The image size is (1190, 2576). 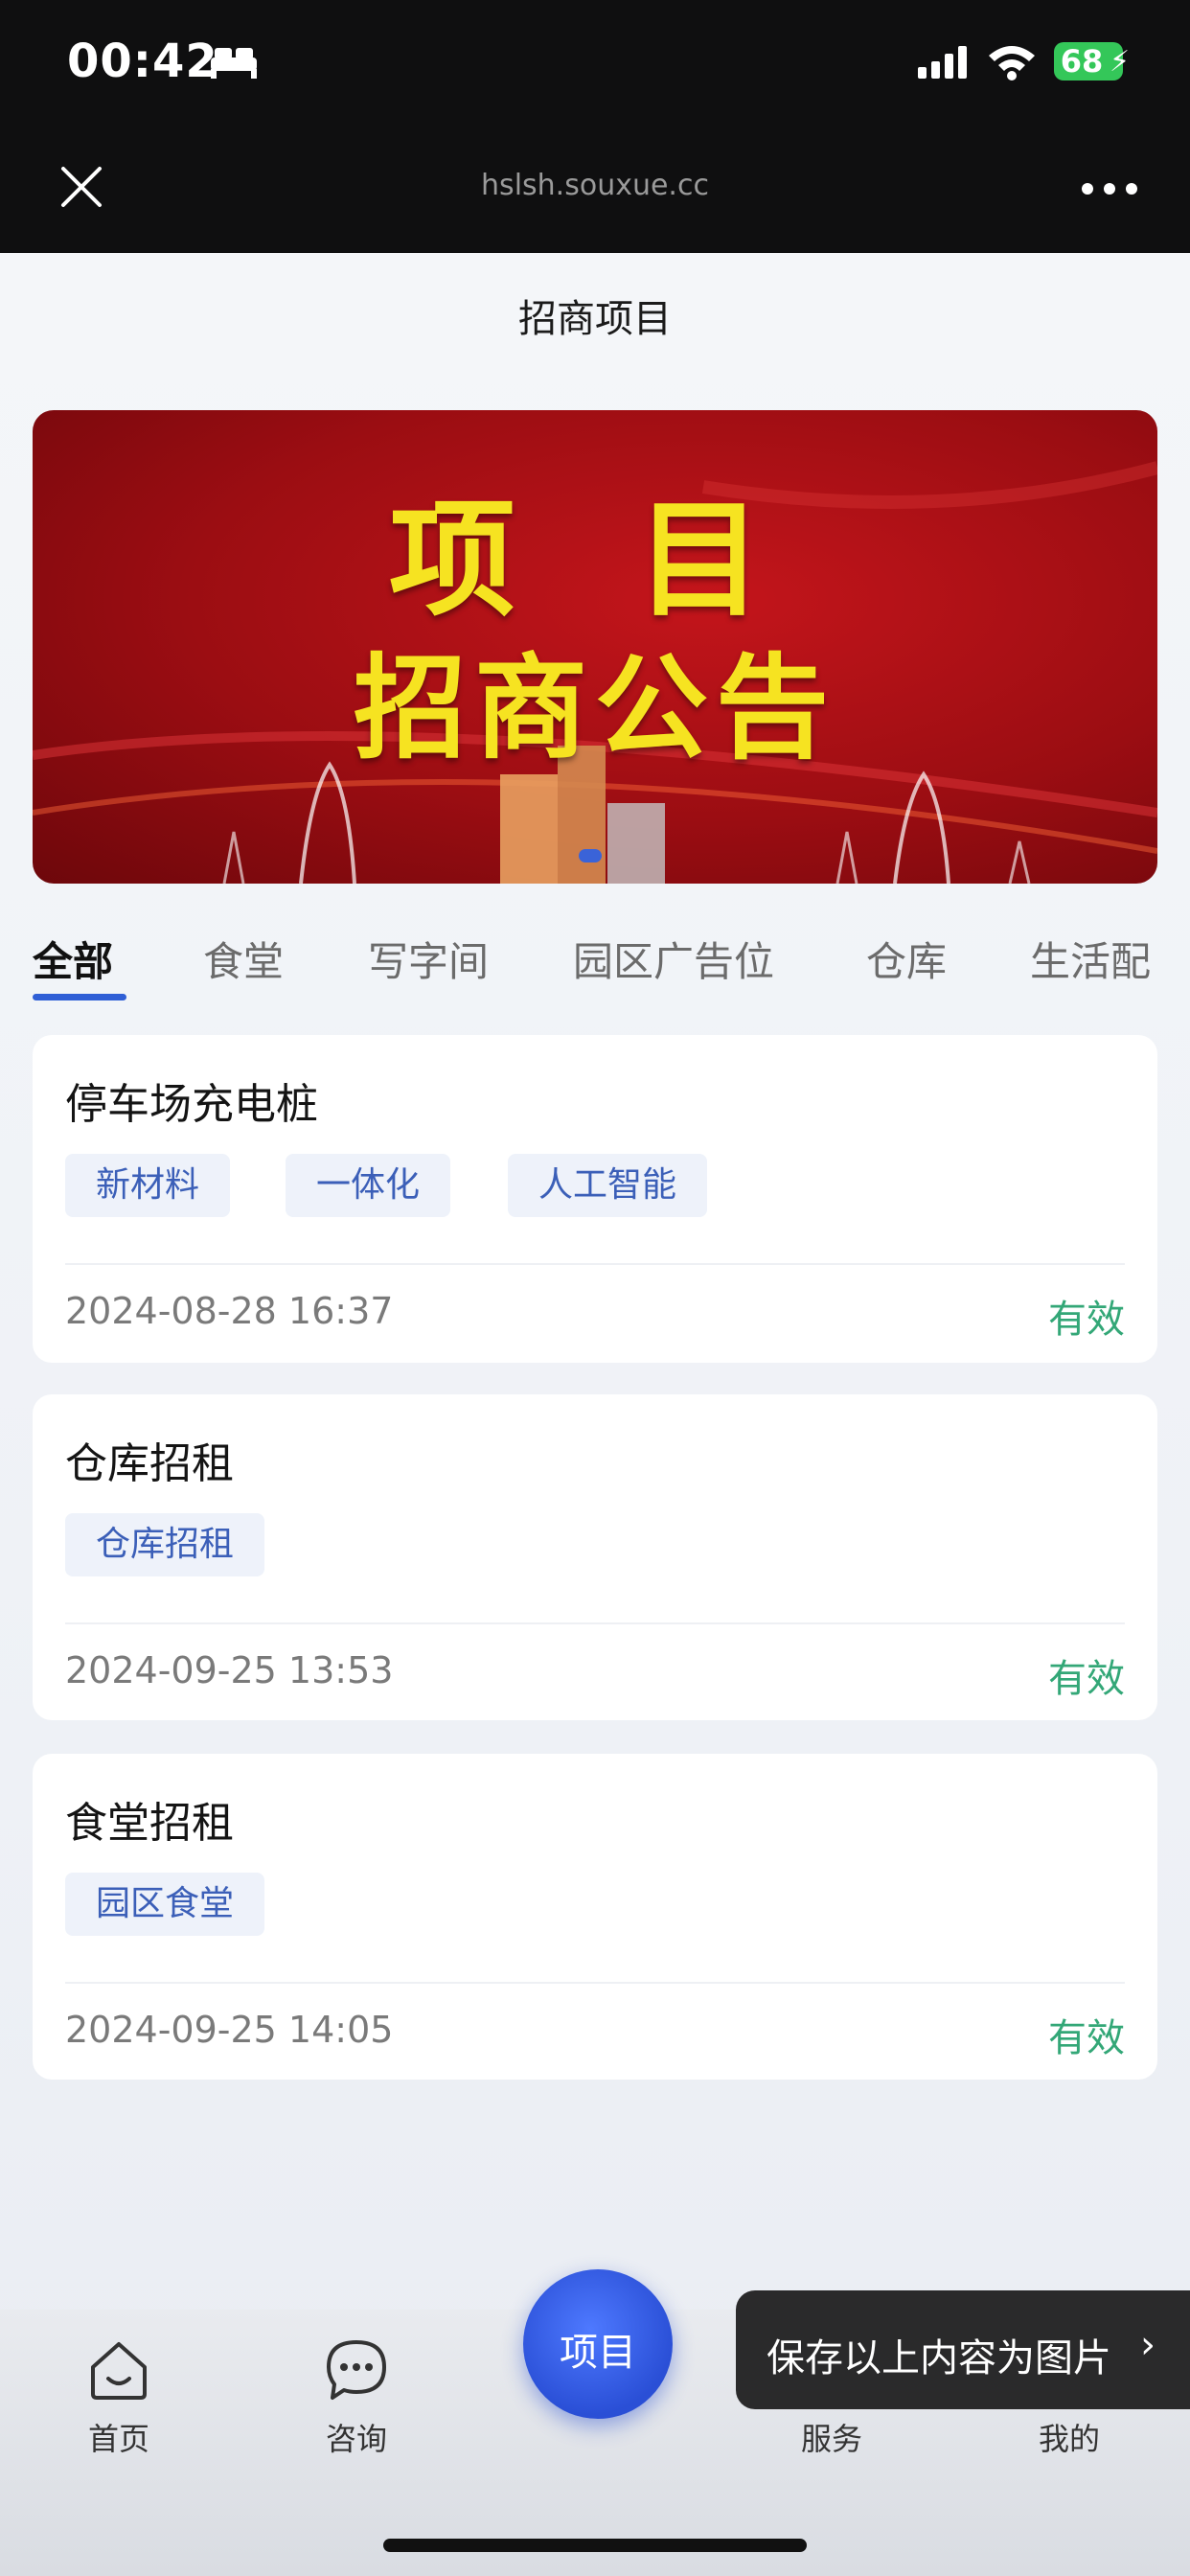 I want to click on nav-item-home: 首页, so click(x=119, y=2400).